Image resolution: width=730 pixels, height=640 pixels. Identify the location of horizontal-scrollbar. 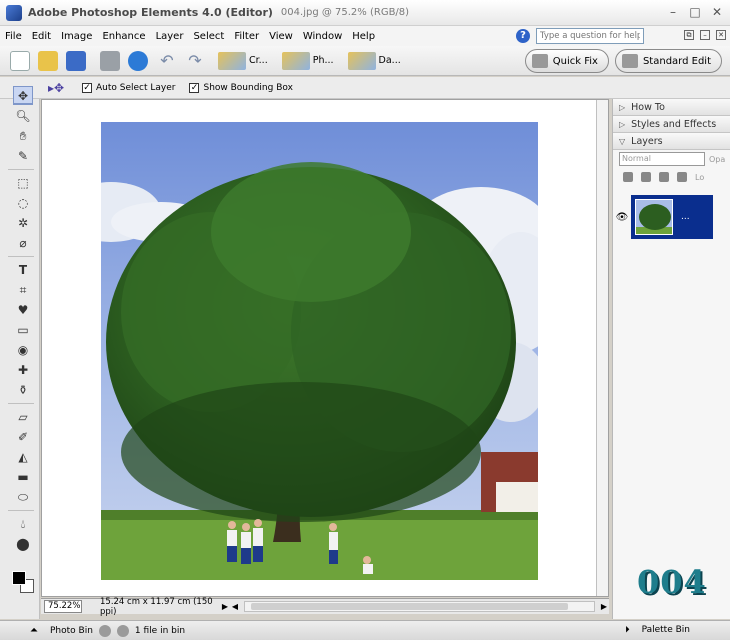
(419, 606).